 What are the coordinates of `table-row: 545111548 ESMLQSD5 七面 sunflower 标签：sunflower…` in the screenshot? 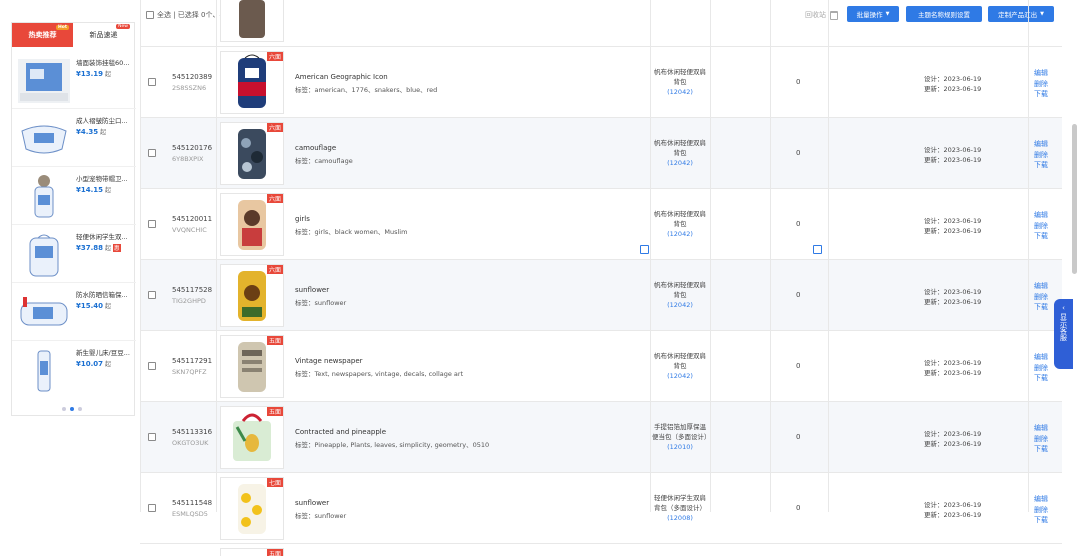 It's located at (601, 507).